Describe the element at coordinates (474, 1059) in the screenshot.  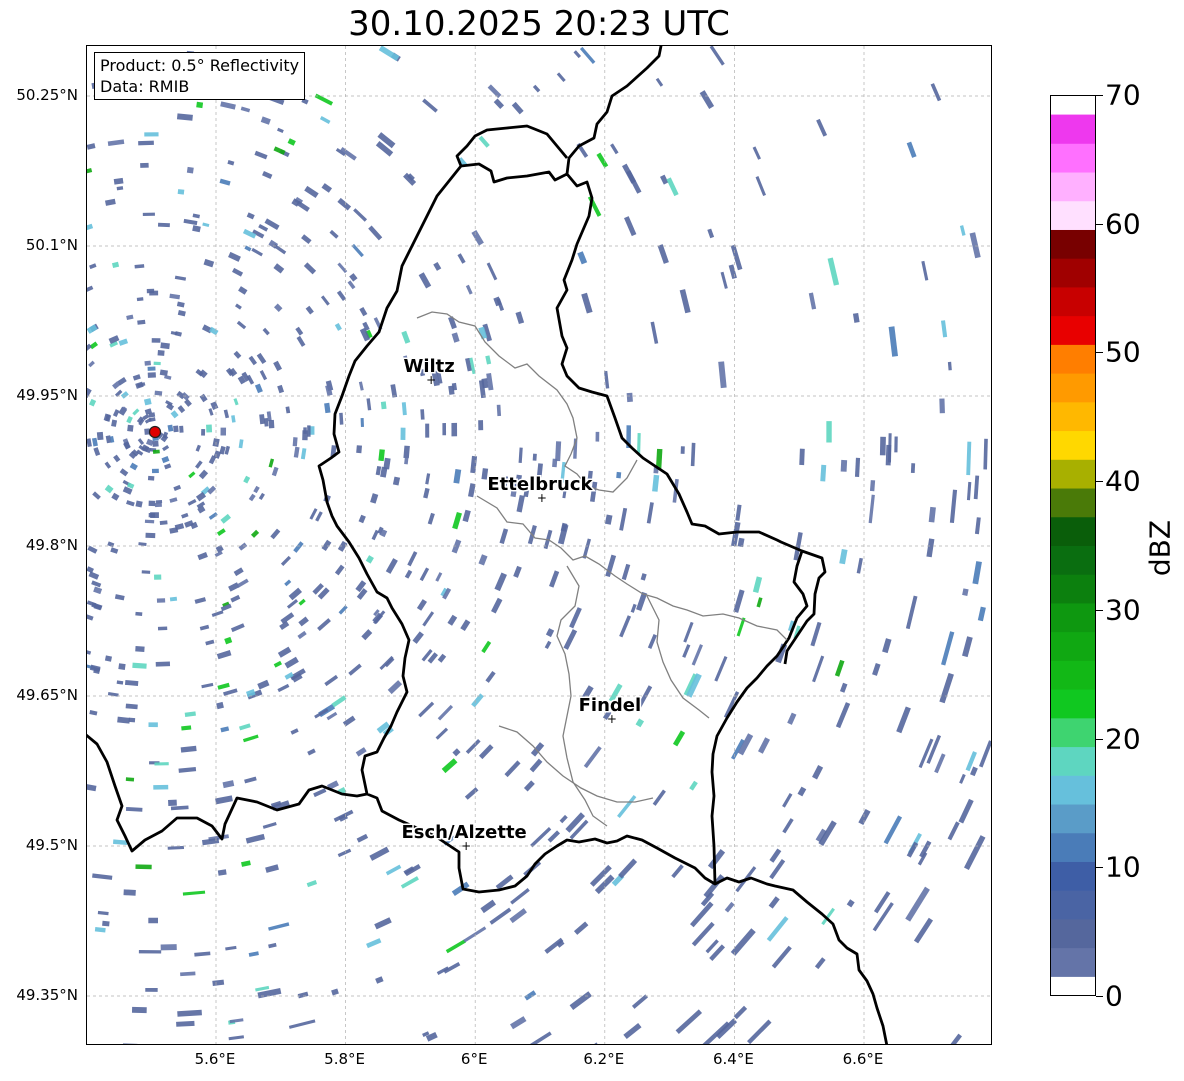
I see `lon-tick-label: 6°E` at that location.